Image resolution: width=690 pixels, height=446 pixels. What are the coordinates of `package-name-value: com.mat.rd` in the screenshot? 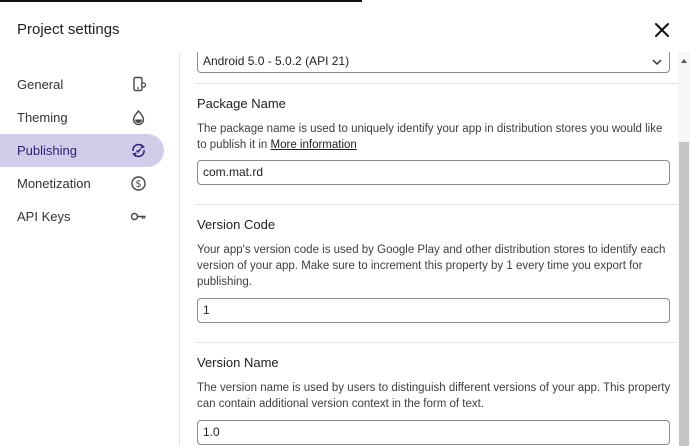 It's located at (233, 172).